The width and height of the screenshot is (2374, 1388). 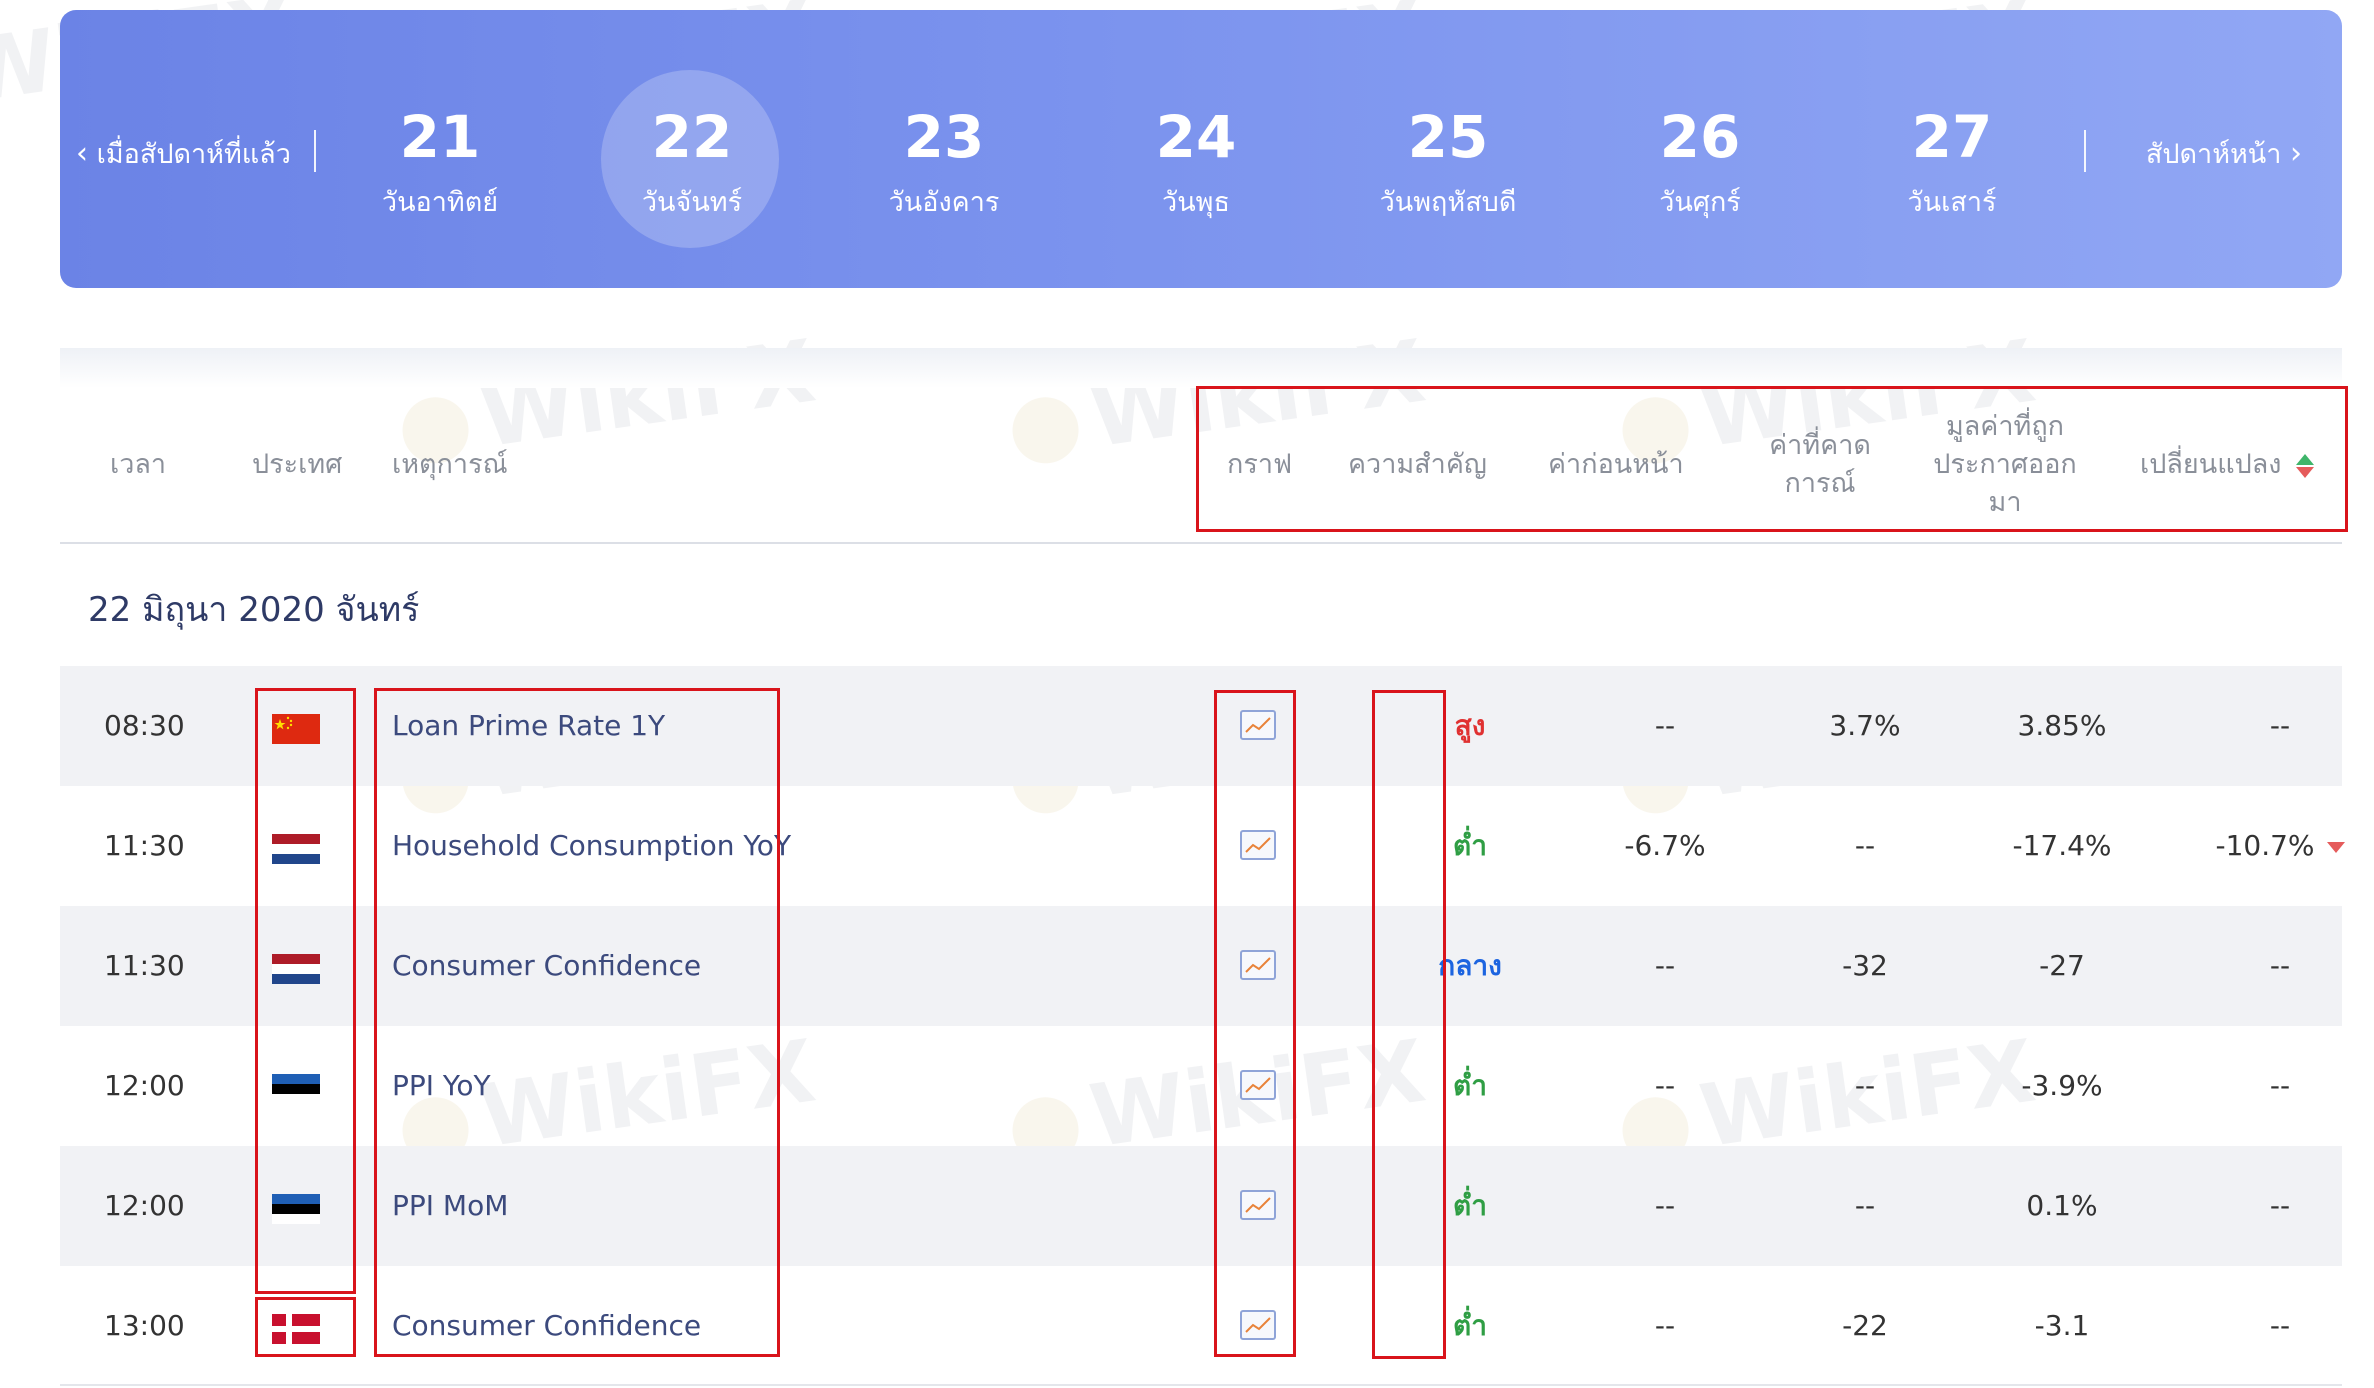 I want to click on next-week-label: สัปดาห์หน้า, so click(x=2213, y=154).